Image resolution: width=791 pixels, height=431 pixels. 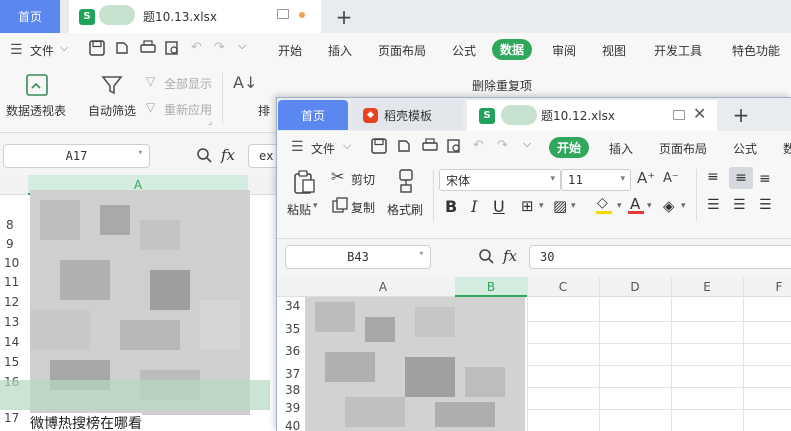 What do you see at coordinates (292, 390) in the screenshot?
I see `front-row-38: 38` at bounding box center [292, 390].